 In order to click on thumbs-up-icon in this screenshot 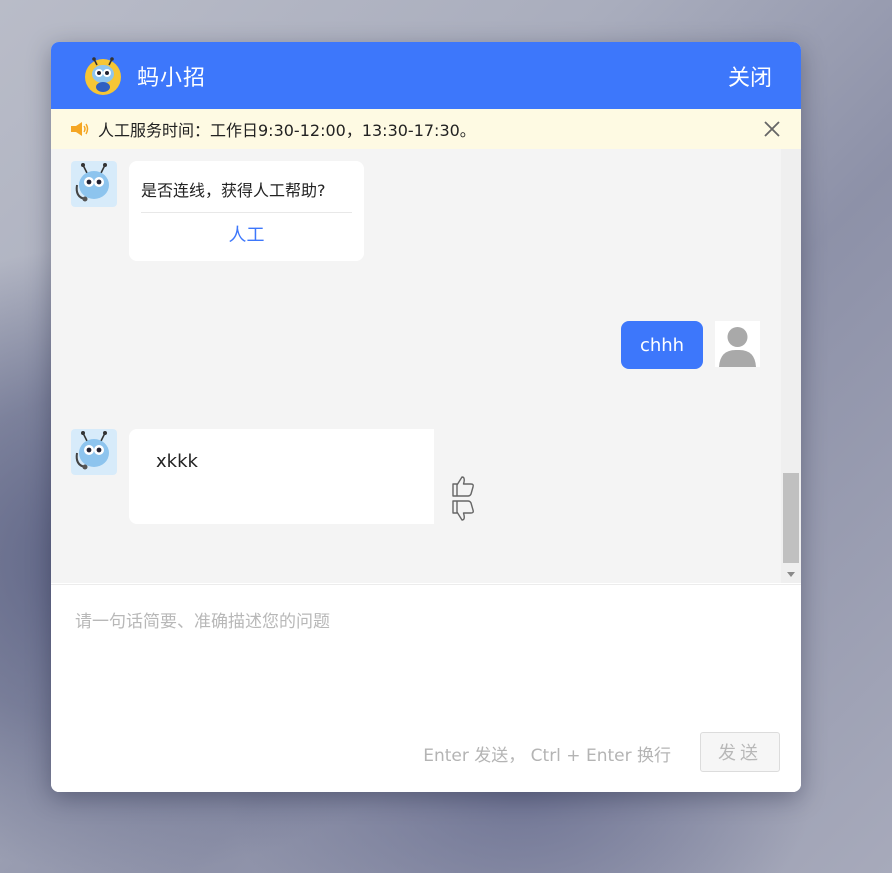, I will do `click(463, 486)`.